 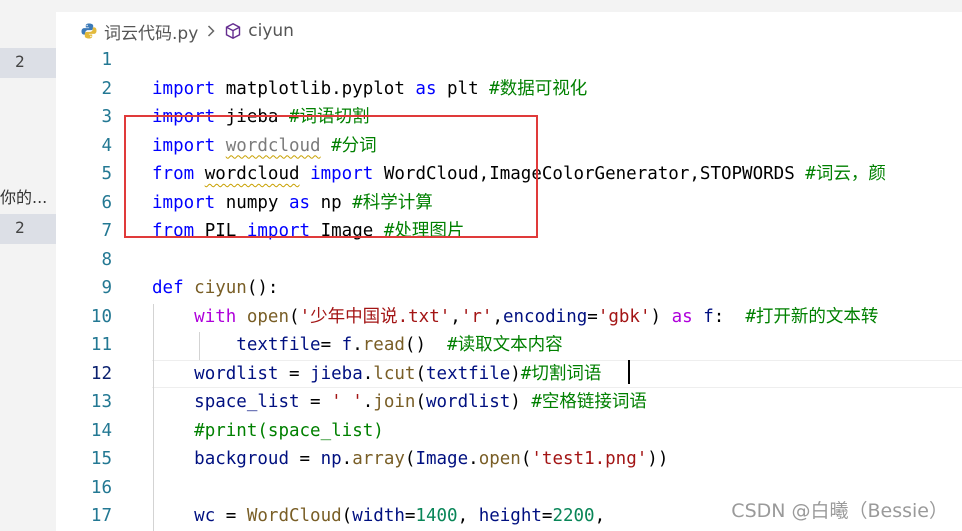 I want to click on code-token: encoding, so click(x=545, y=316).